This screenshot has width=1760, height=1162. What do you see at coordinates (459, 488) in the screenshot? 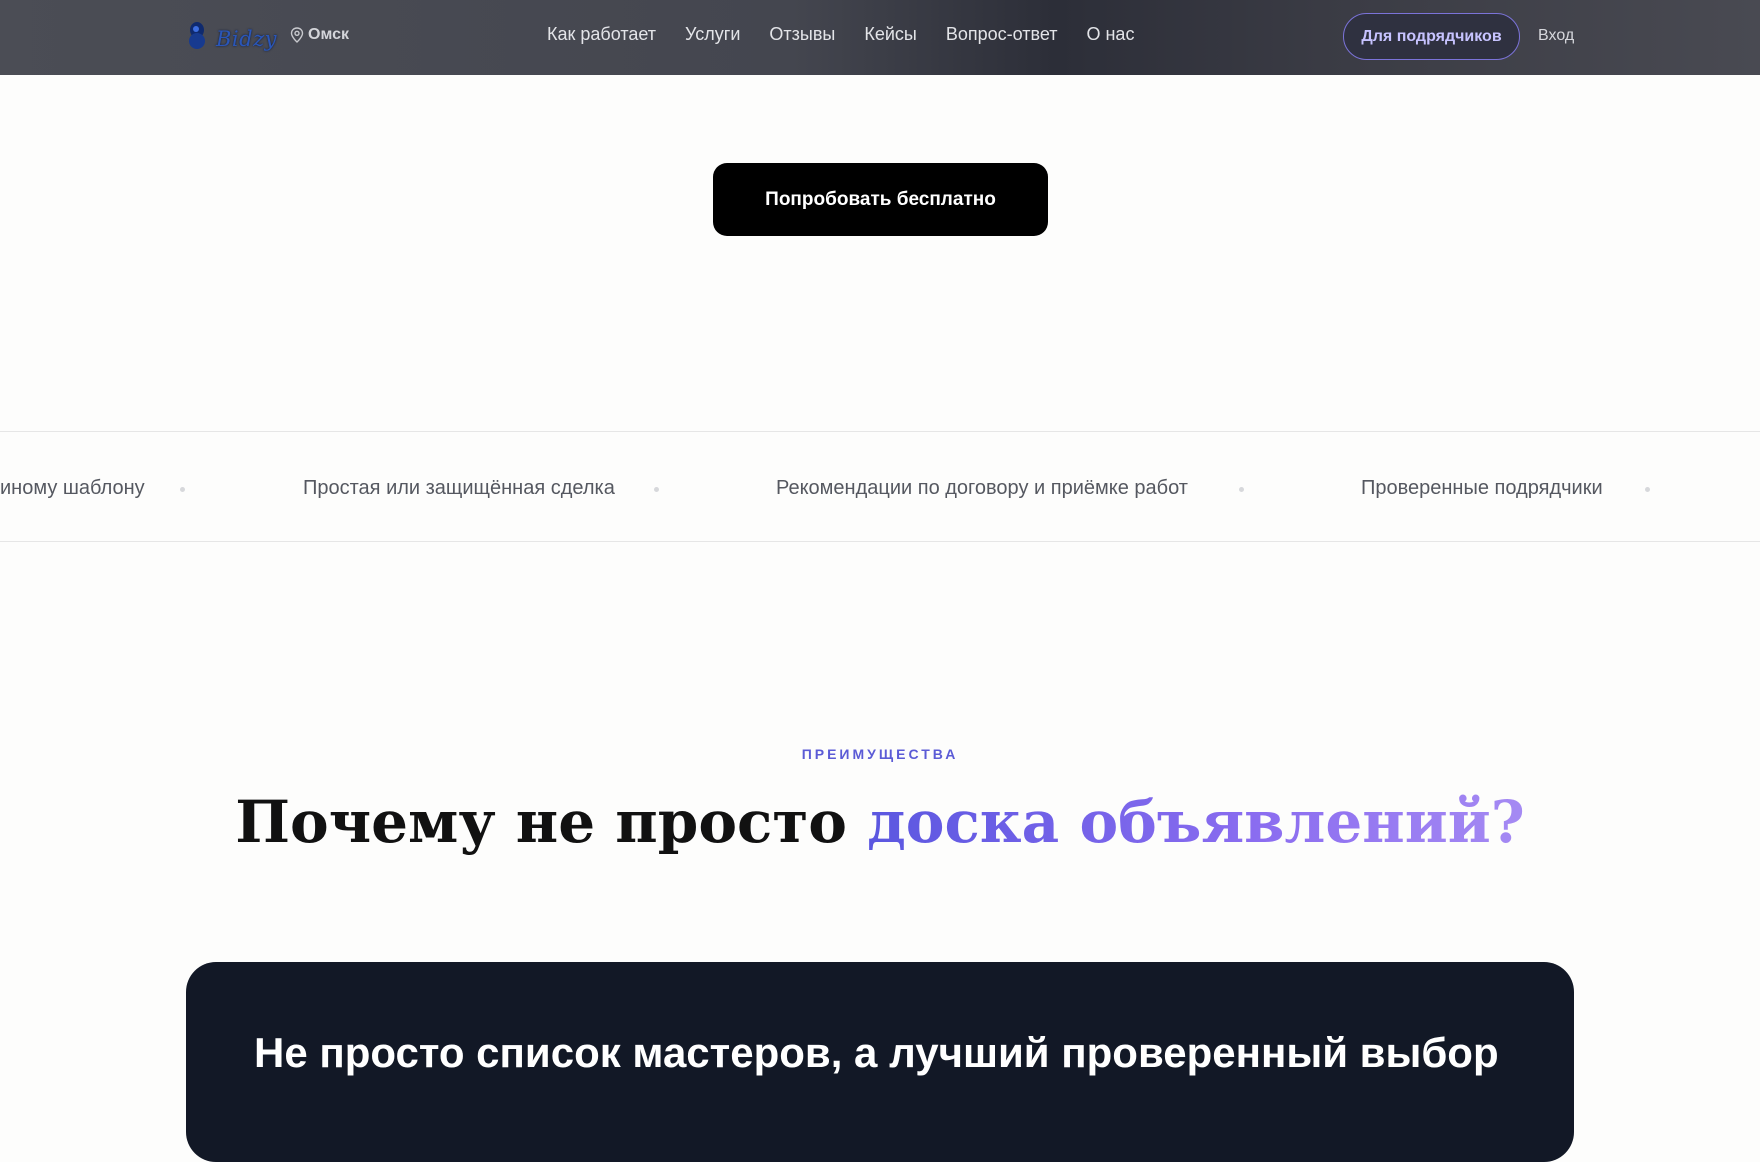
I see `ticker-item: Простая или защищённая сделка` at bounding box center [459, 488].